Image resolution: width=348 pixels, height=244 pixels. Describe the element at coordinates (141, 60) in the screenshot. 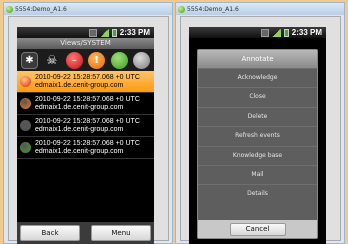

I see `unknown-filter-icon` at that location.